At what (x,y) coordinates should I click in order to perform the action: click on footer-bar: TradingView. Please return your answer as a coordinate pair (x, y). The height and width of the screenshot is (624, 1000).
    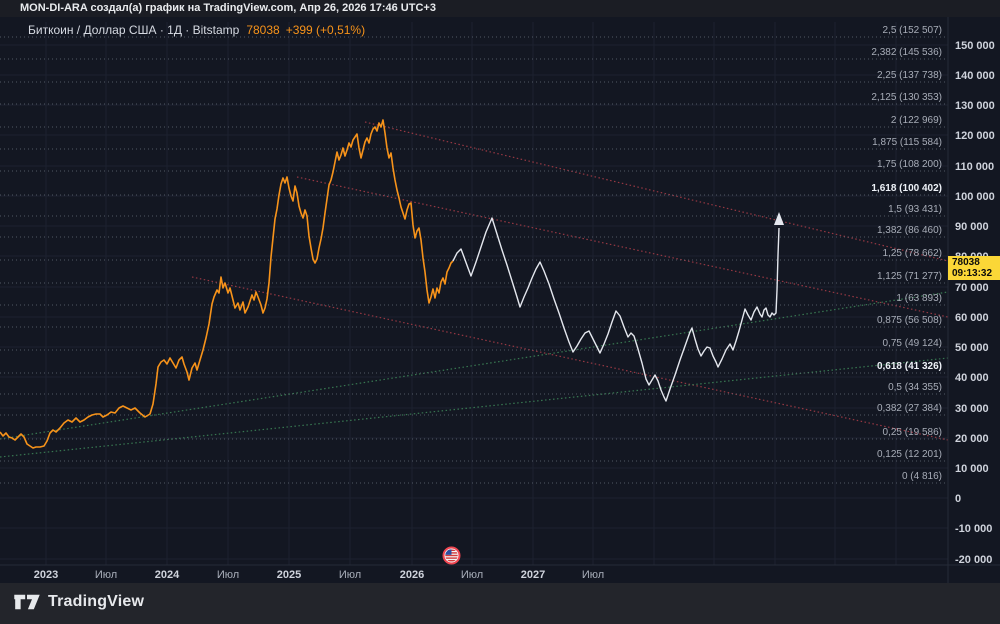
    Looking at the image, I should click on (500, 603).